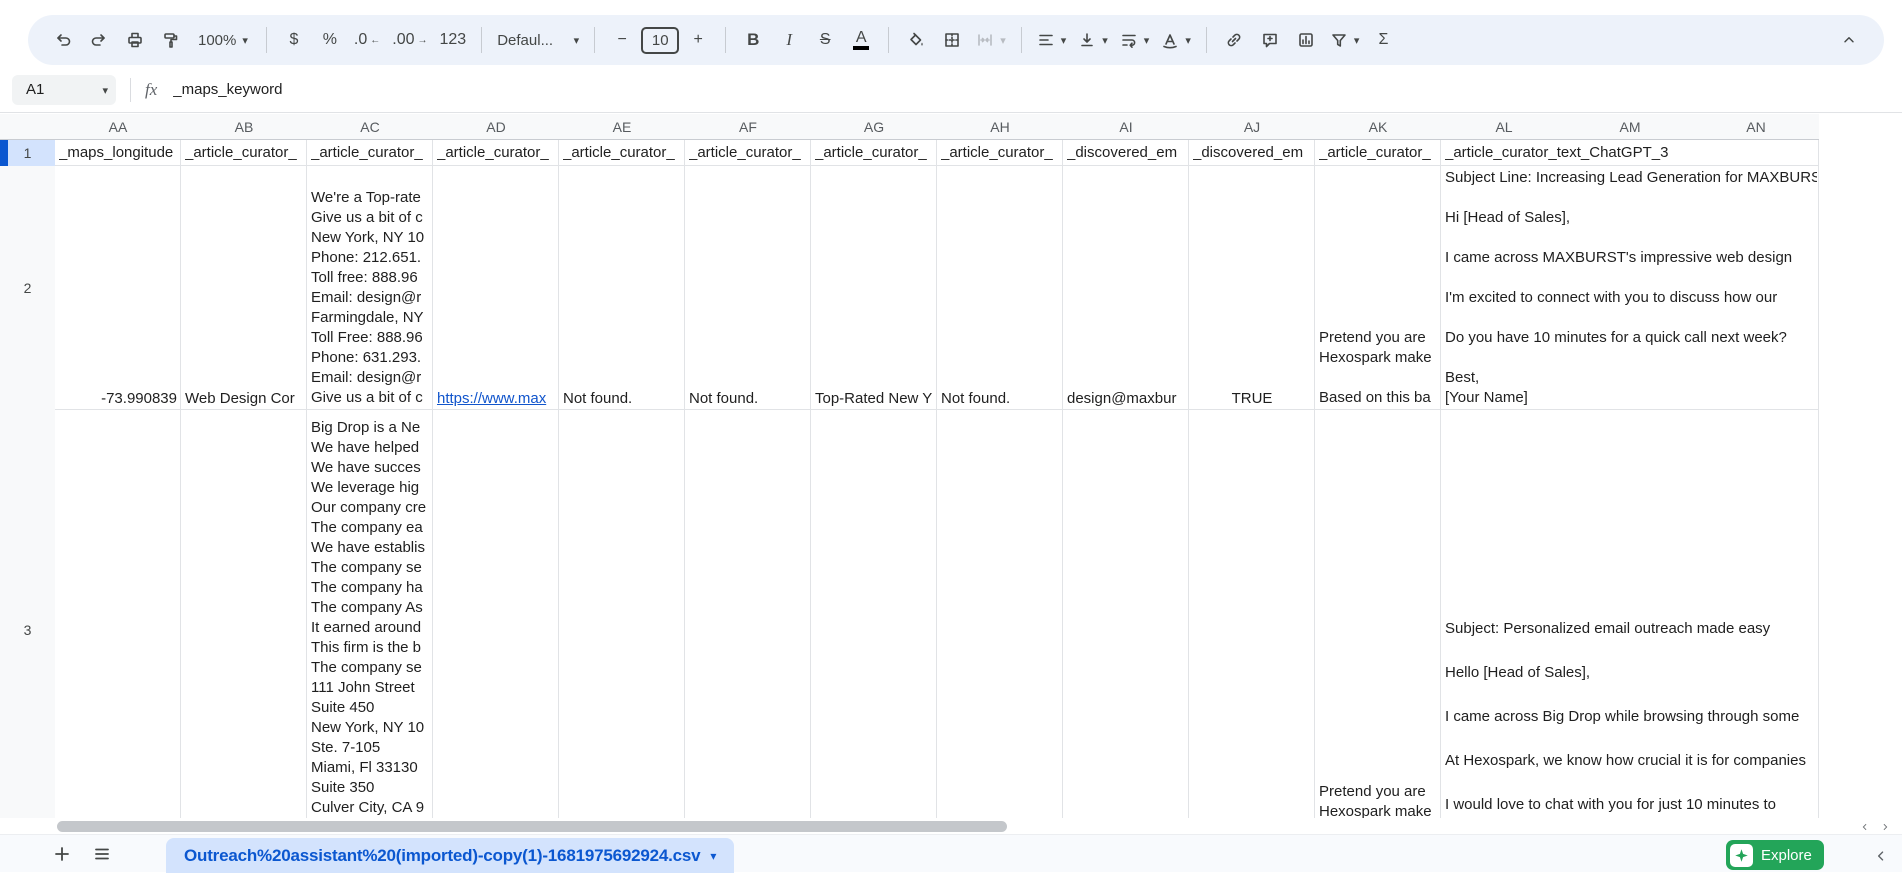 The width and height of the screenshot is (1902, 873). Describe the element at coordinates (1786, 855) in the screenshot. I see `explore-label: Explore` at that location.